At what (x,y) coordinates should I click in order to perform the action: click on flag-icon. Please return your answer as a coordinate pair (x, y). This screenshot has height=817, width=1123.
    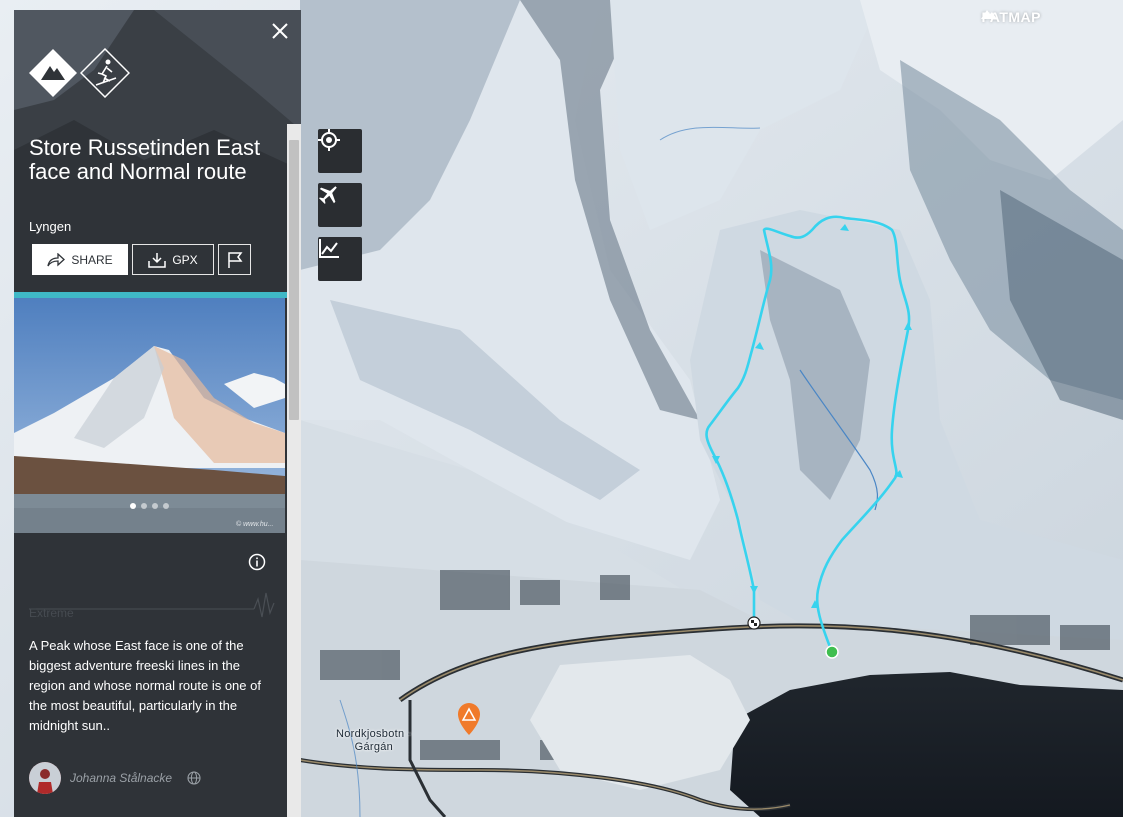
    Looking at the image, I should click on (234, 259).